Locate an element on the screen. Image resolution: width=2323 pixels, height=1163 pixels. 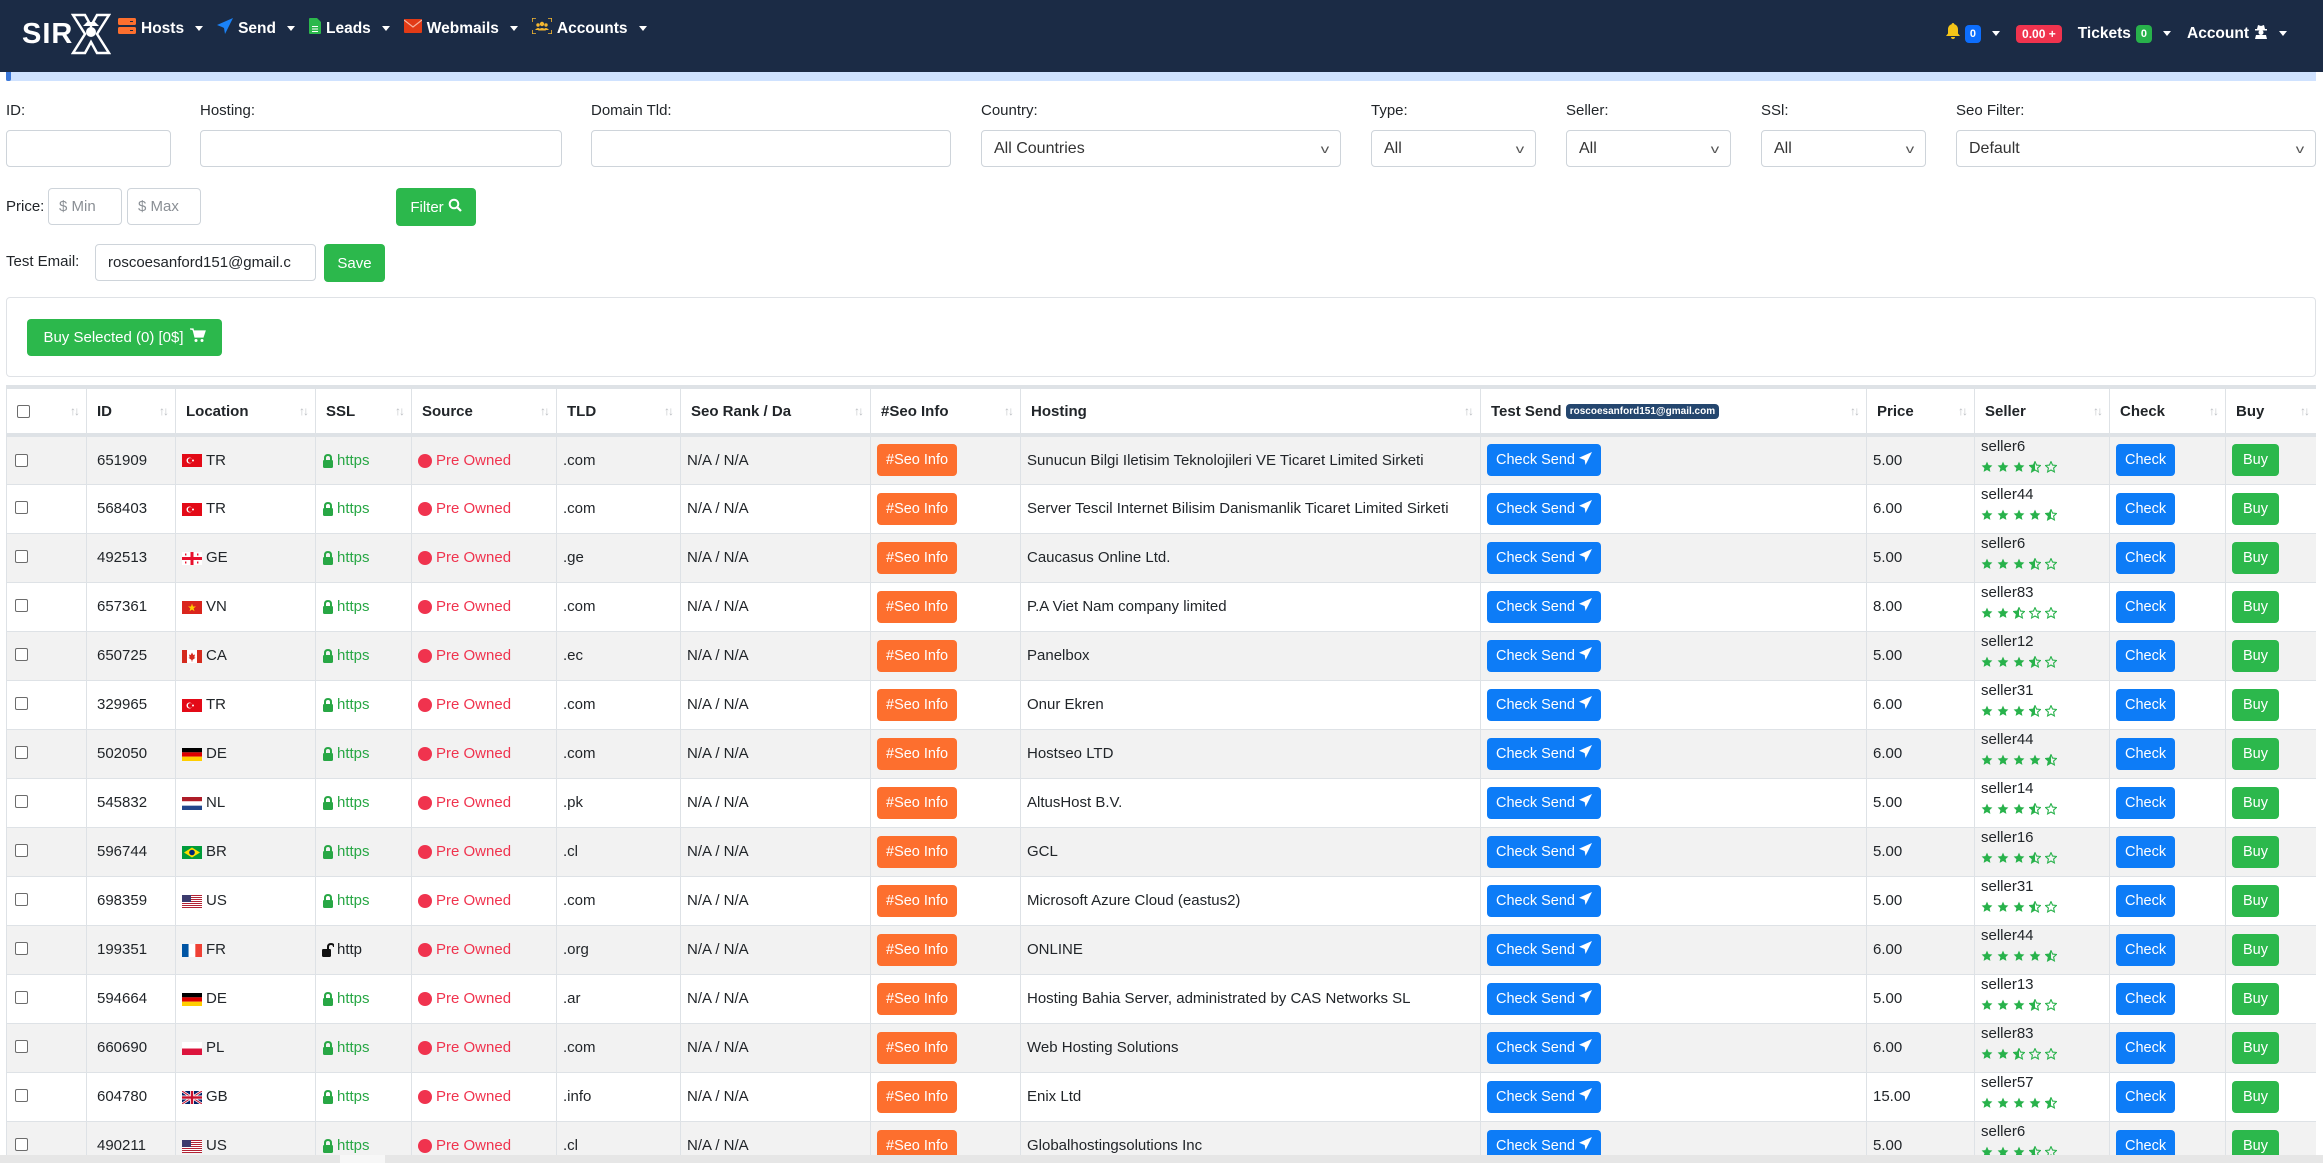
balance-add-funds: 0.00 + is located at coordinates (2039, 33).